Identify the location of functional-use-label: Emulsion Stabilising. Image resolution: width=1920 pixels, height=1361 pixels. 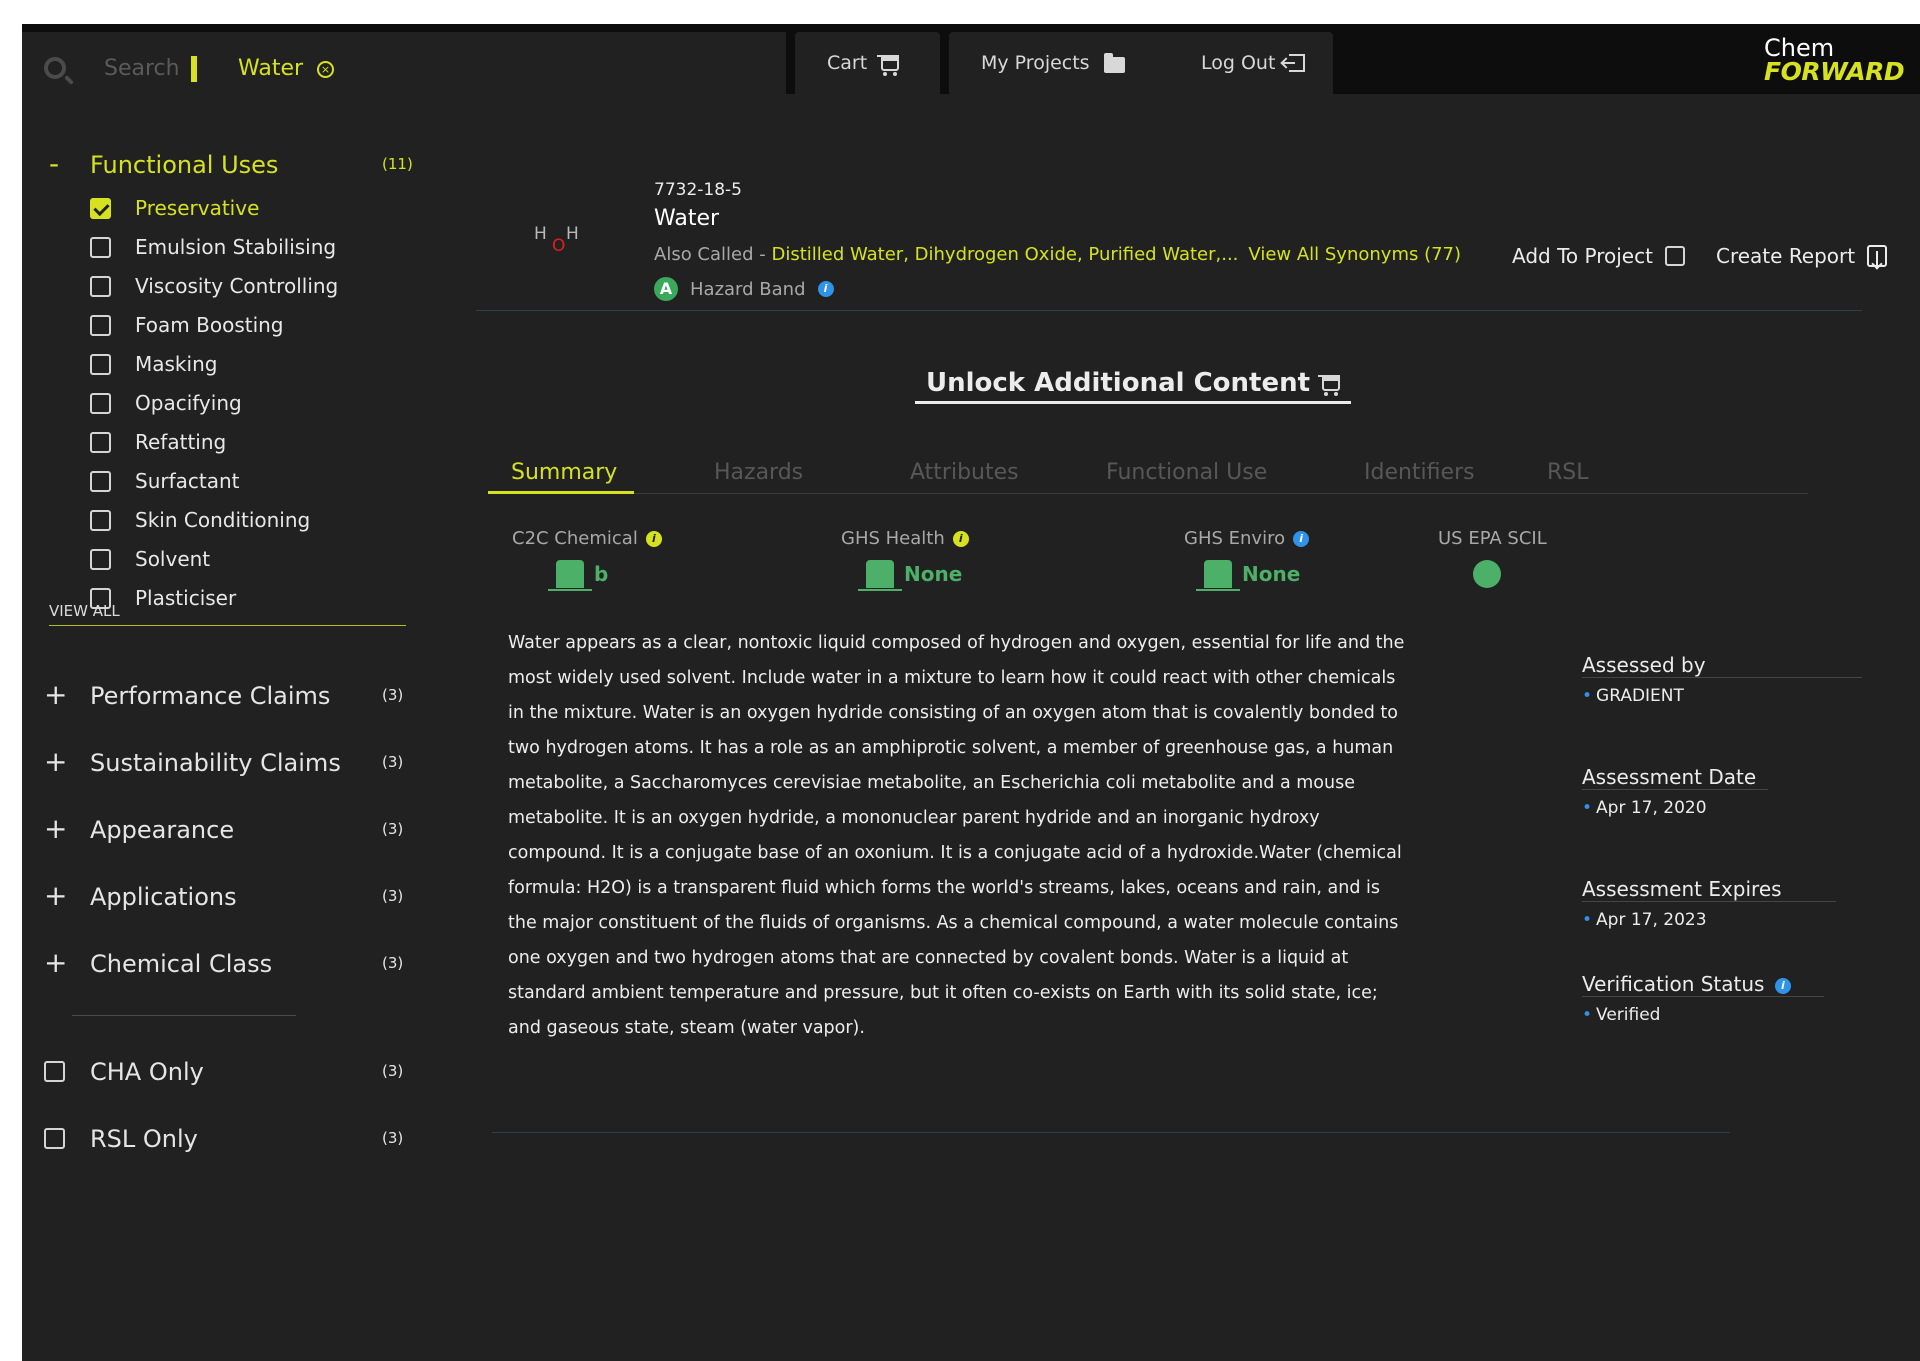
(236, 247).